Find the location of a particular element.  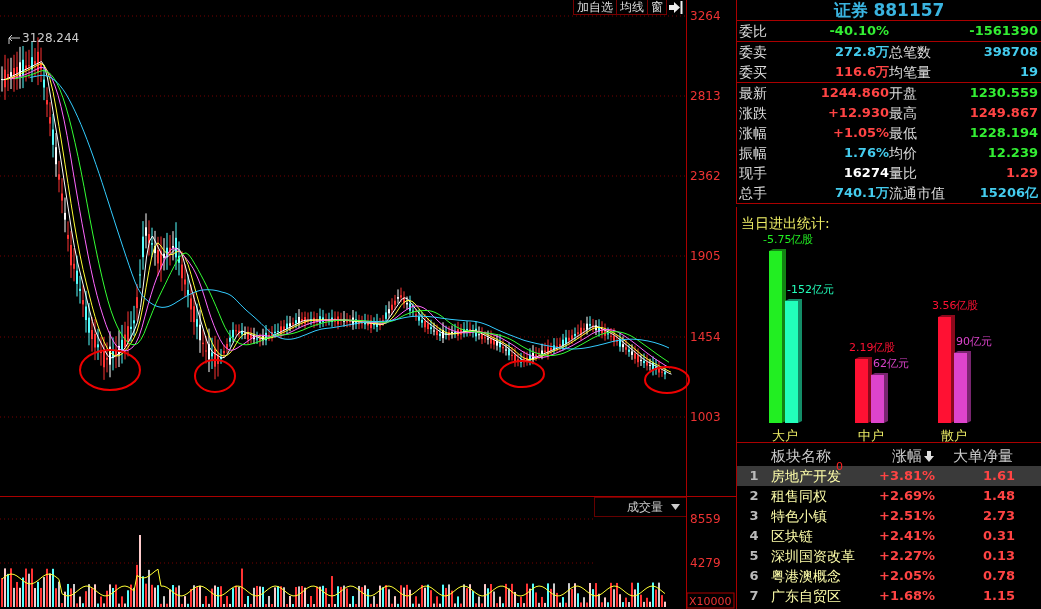

sector-name: 广东自贸区 is located at coordinates (806, 596).